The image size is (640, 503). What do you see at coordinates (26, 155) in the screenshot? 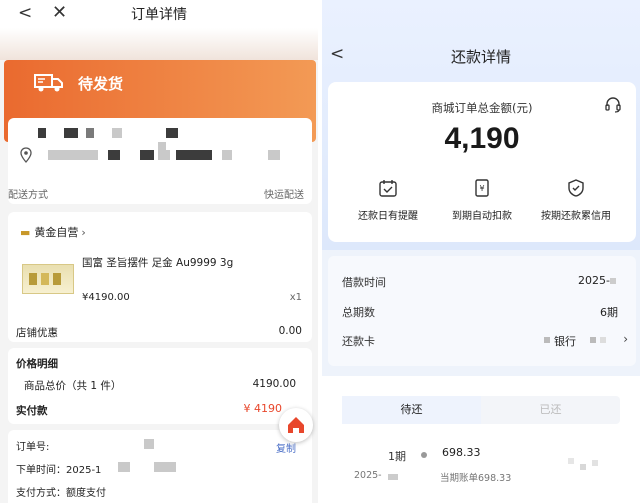
I see `location-pin-icon` at bounding box center [26, 155].